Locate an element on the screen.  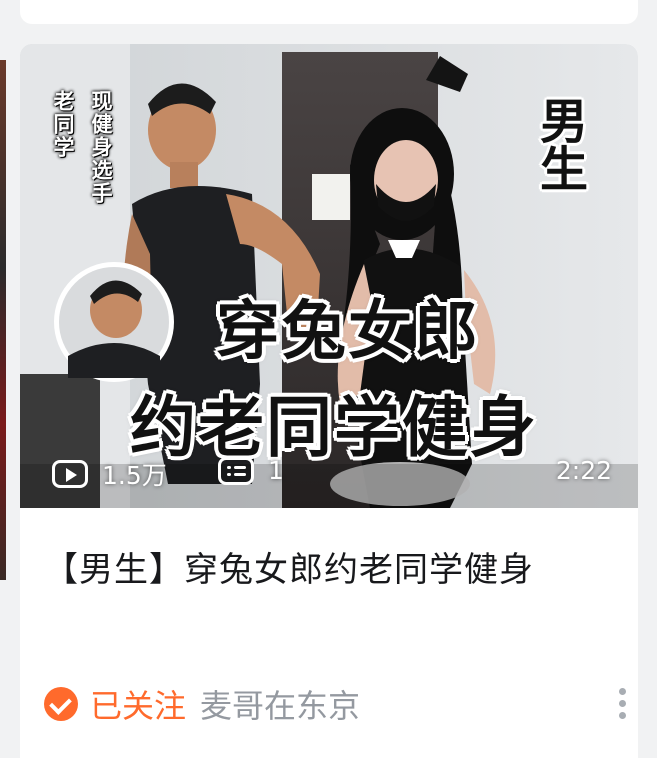
danmaku-count: 1 is located at coordinates (251, 470).